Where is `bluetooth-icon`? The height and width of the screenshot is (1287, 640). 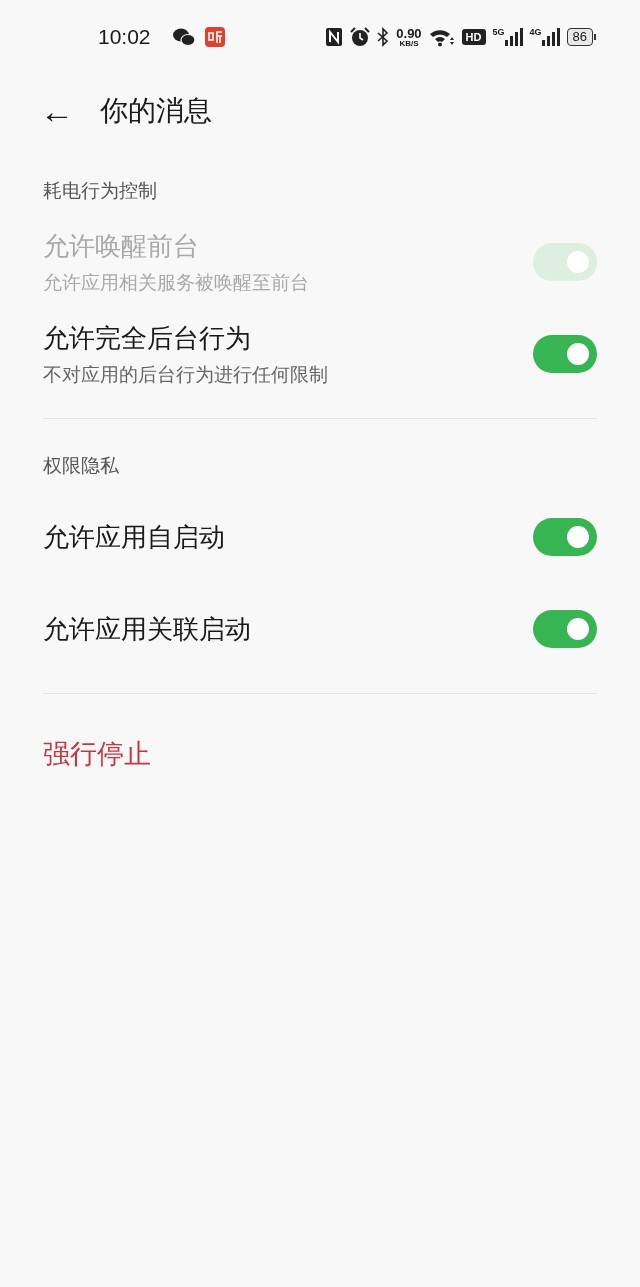 bluetooth-icon is located at coordinates (383, 37).